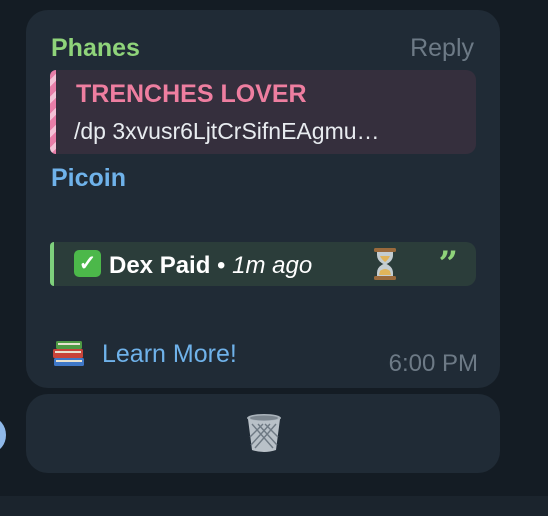 This screenshot has height=516, width=548. Describe the element at coordinates (68, 353) in the screenshot. I see `books-icon` at that location.